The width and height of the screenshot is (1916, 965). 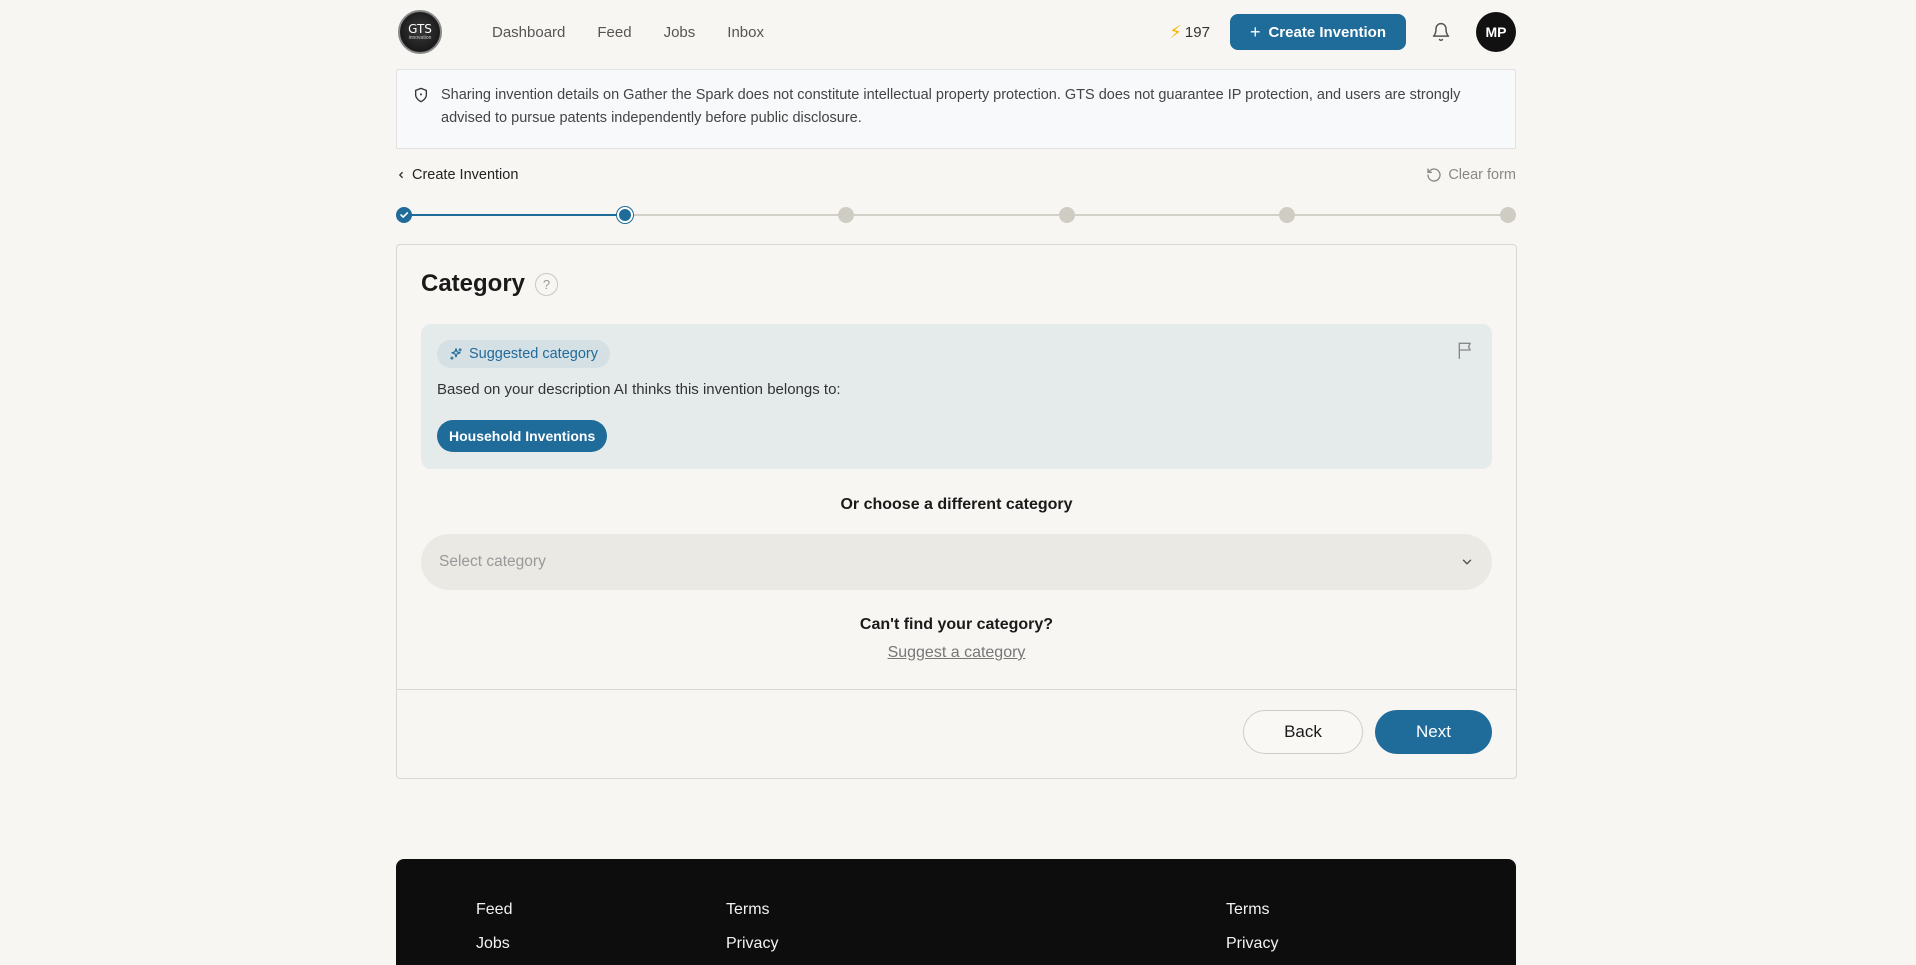 I want to click on footer-link-feed: Feed, so click(x=494, y=918).